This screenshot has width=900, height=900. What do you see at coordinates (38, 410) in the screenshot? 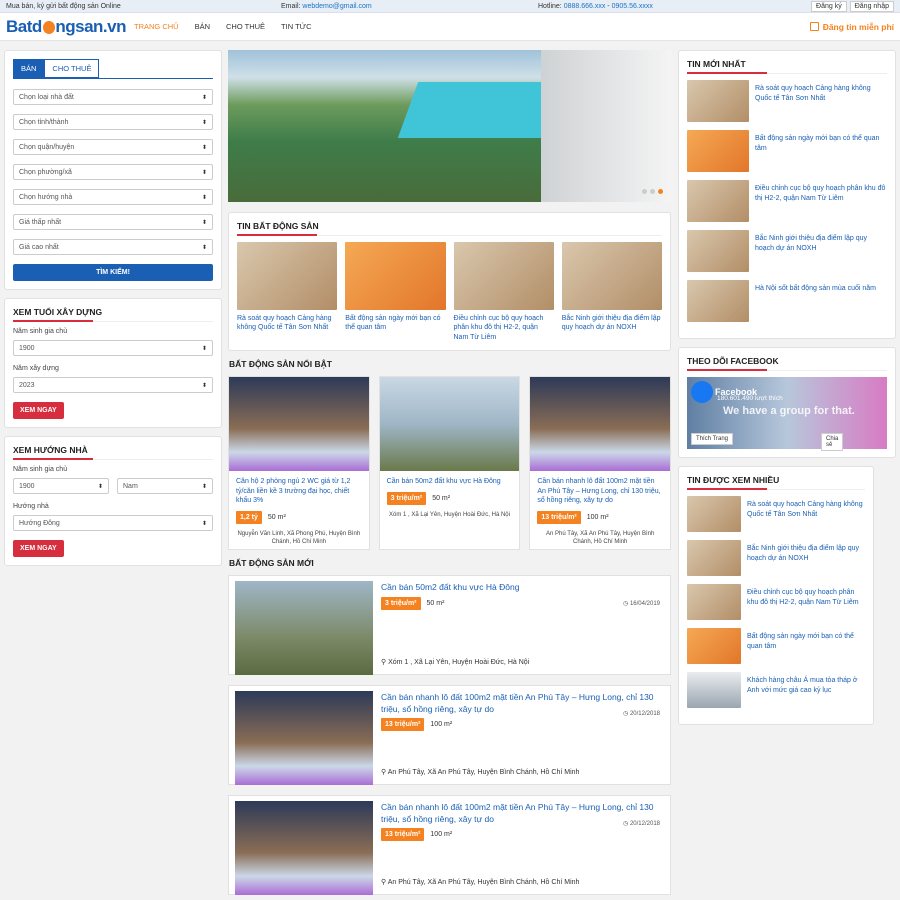
I see `check-age-button: XEM NGAY` at bounding box center [38, 410].